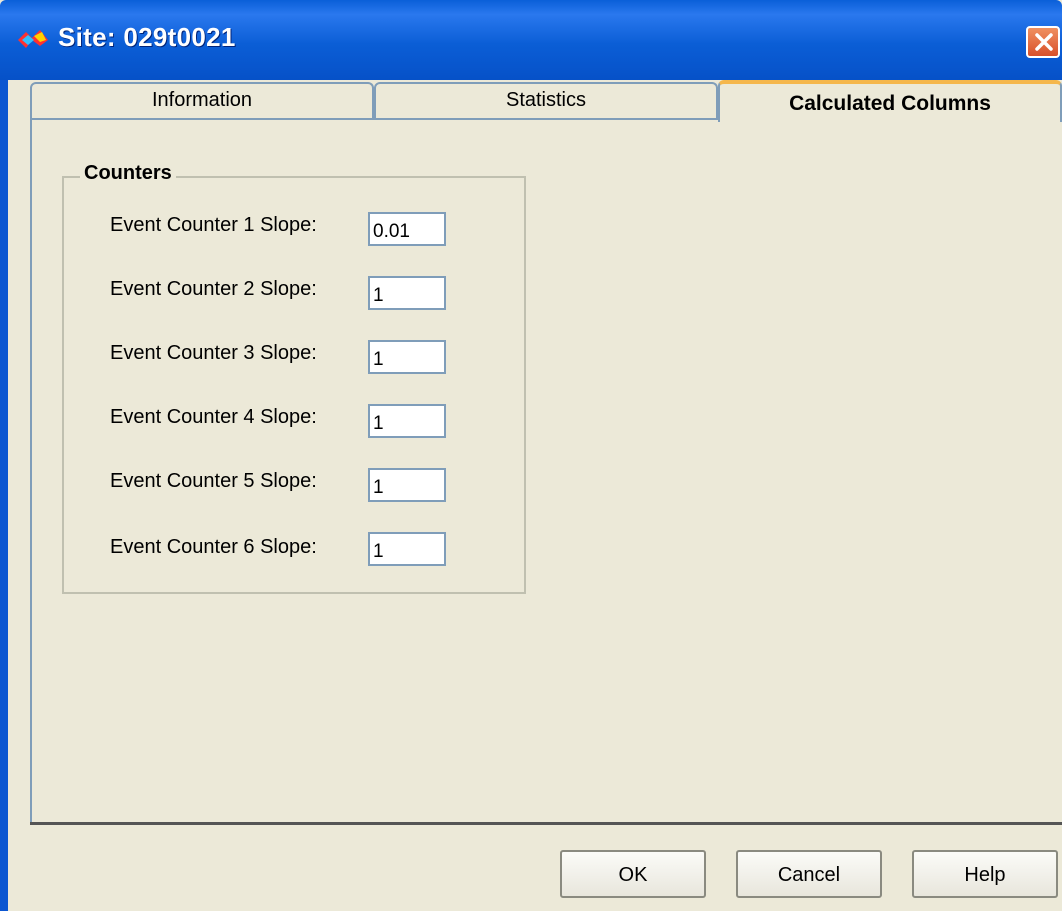  I want to click on panel-divider, so click(546, 823).